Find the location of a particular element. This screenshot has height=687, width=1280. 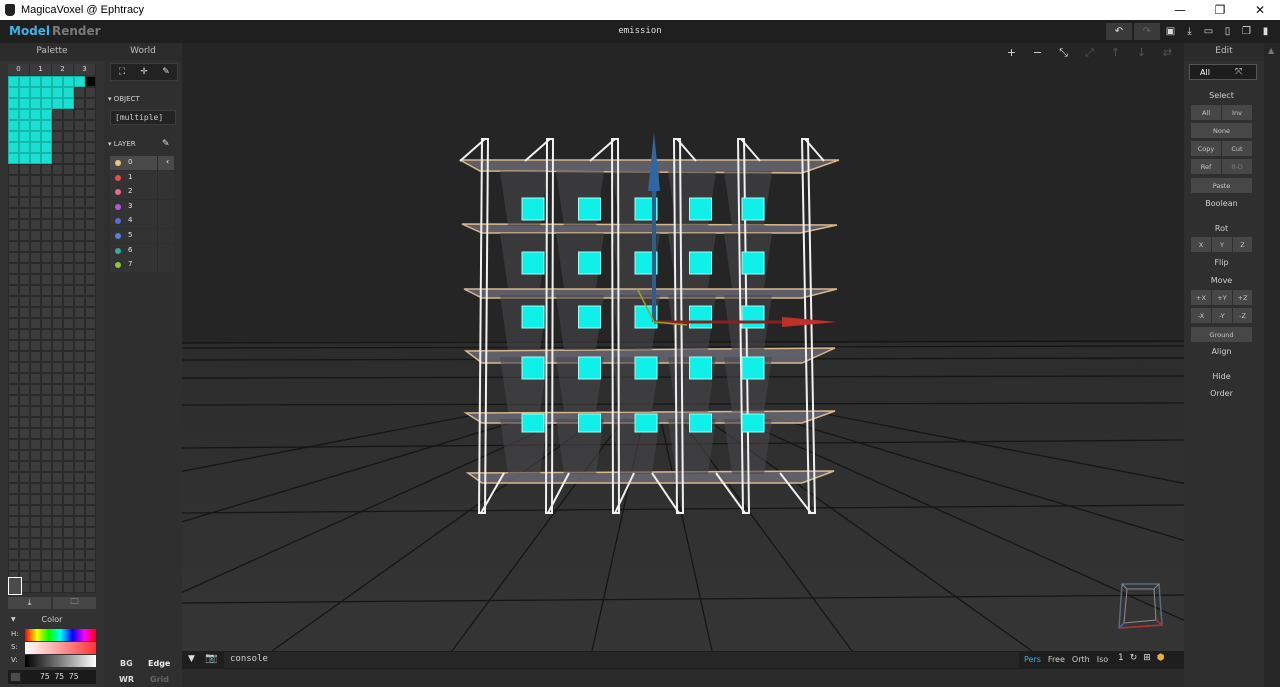

gizmo-x-arrow is located at coordinates (809, 322).